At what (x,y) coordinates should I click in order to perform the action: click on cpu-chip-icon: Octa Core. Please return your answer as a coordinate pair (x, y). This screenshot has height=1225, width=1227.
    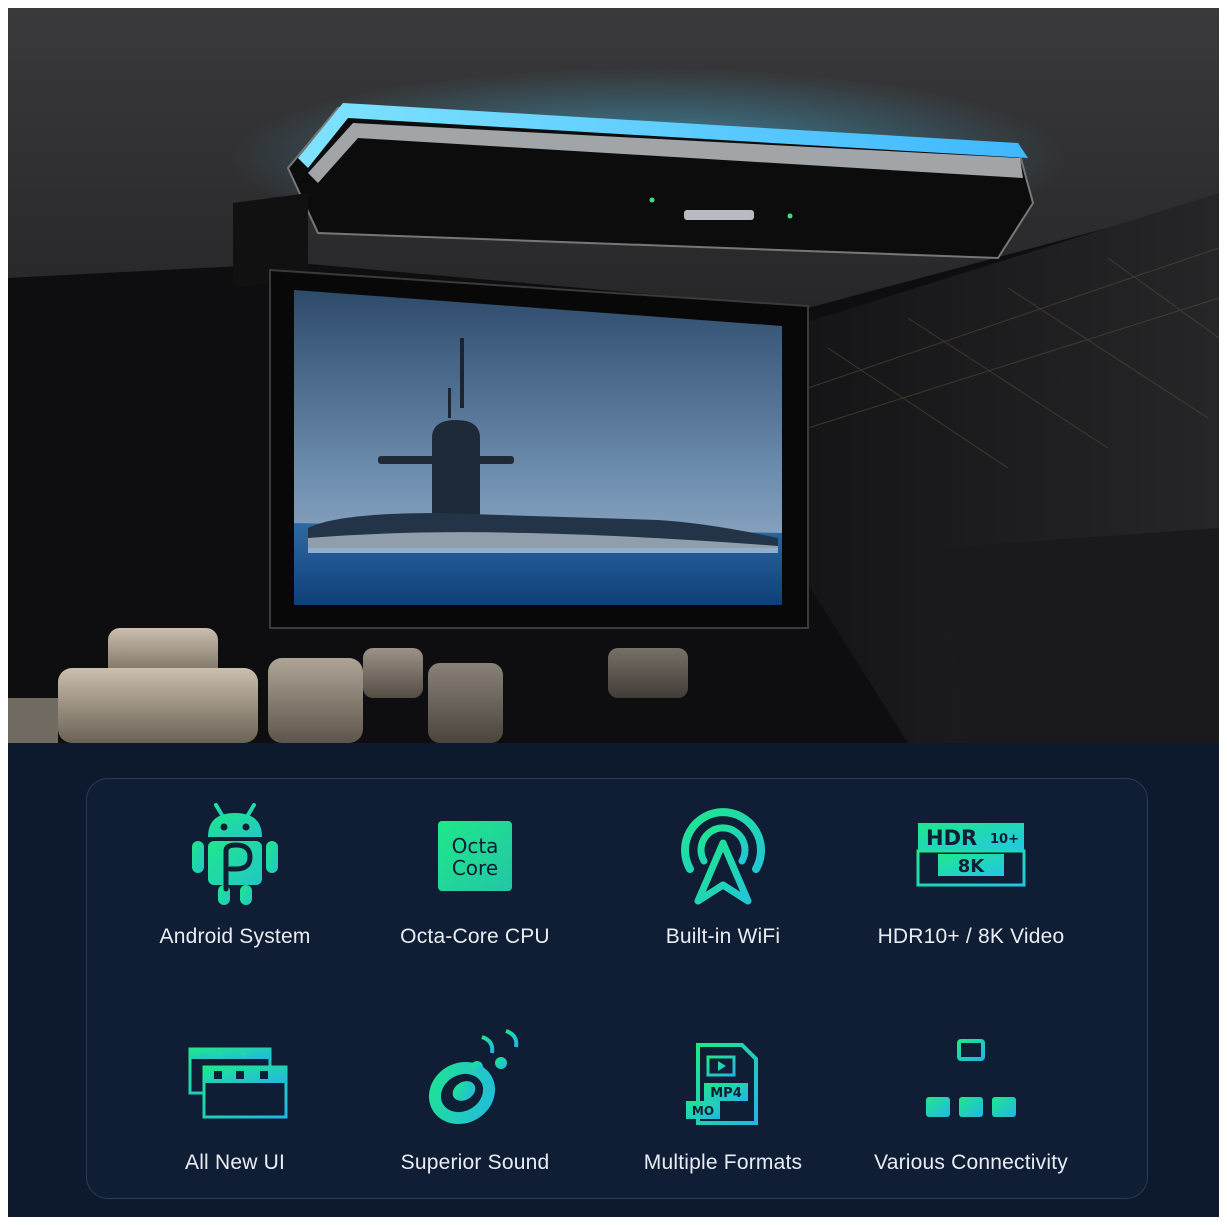
    Looking at the image, I should click on (475, 856).